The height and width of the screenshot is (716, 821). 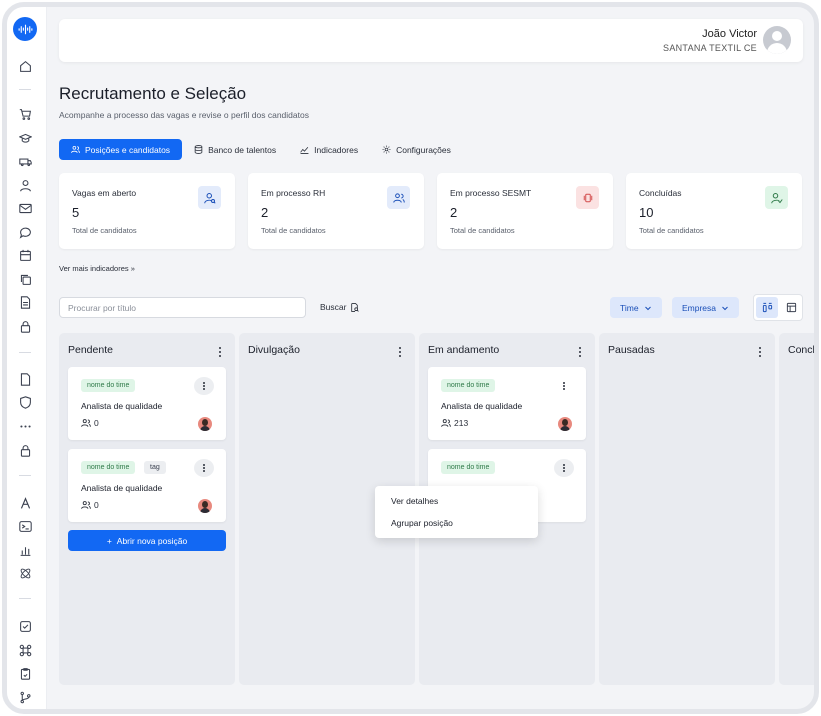 What do you see at coordinates (336, 211) in the screenshot?
I see `stat-card-rh: Em processo RH 2 Total de candidatos` at bounding box center [336, 211].